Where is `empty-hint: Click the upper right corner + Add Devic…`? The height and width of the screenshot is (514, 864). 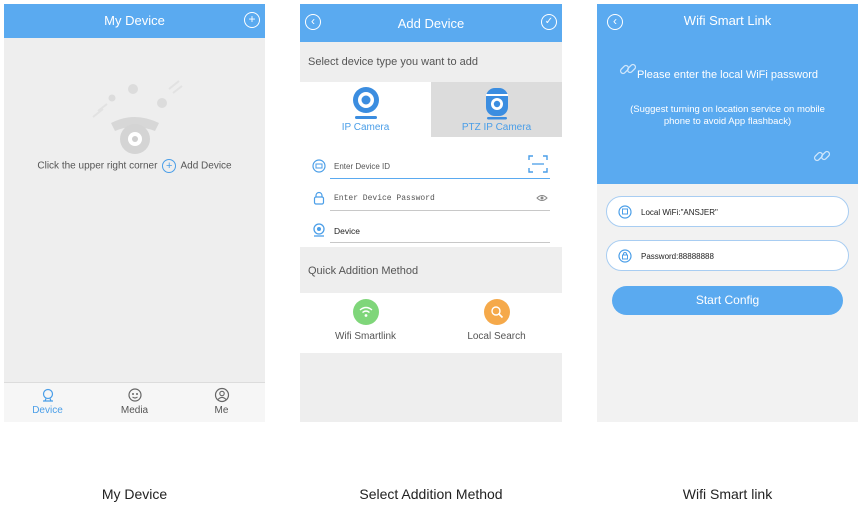 empty-hint: Click the upper right corner + Add Devic… is located at coordinates (134, 166).